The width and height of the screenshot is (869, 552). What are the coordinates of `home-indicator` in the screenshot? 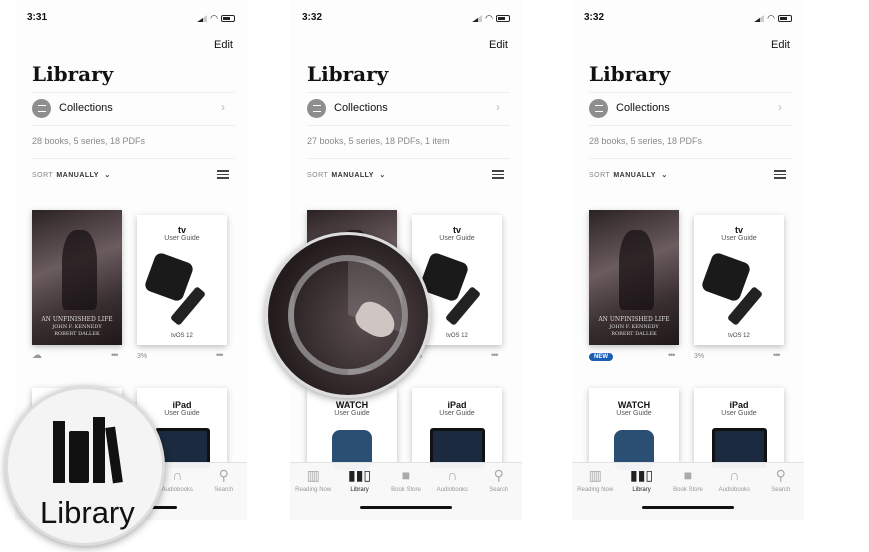 It's located at (688, 507).